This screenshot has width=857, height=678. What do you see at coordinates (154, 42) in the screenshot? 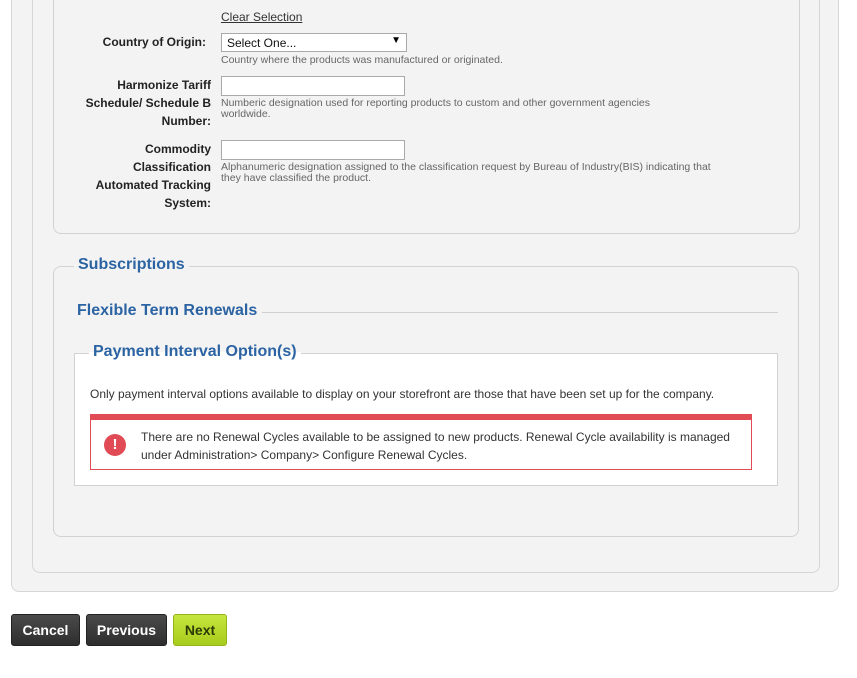
I see `country-of-origin-label: Country of Origin:` at bounding box center [154, 42].